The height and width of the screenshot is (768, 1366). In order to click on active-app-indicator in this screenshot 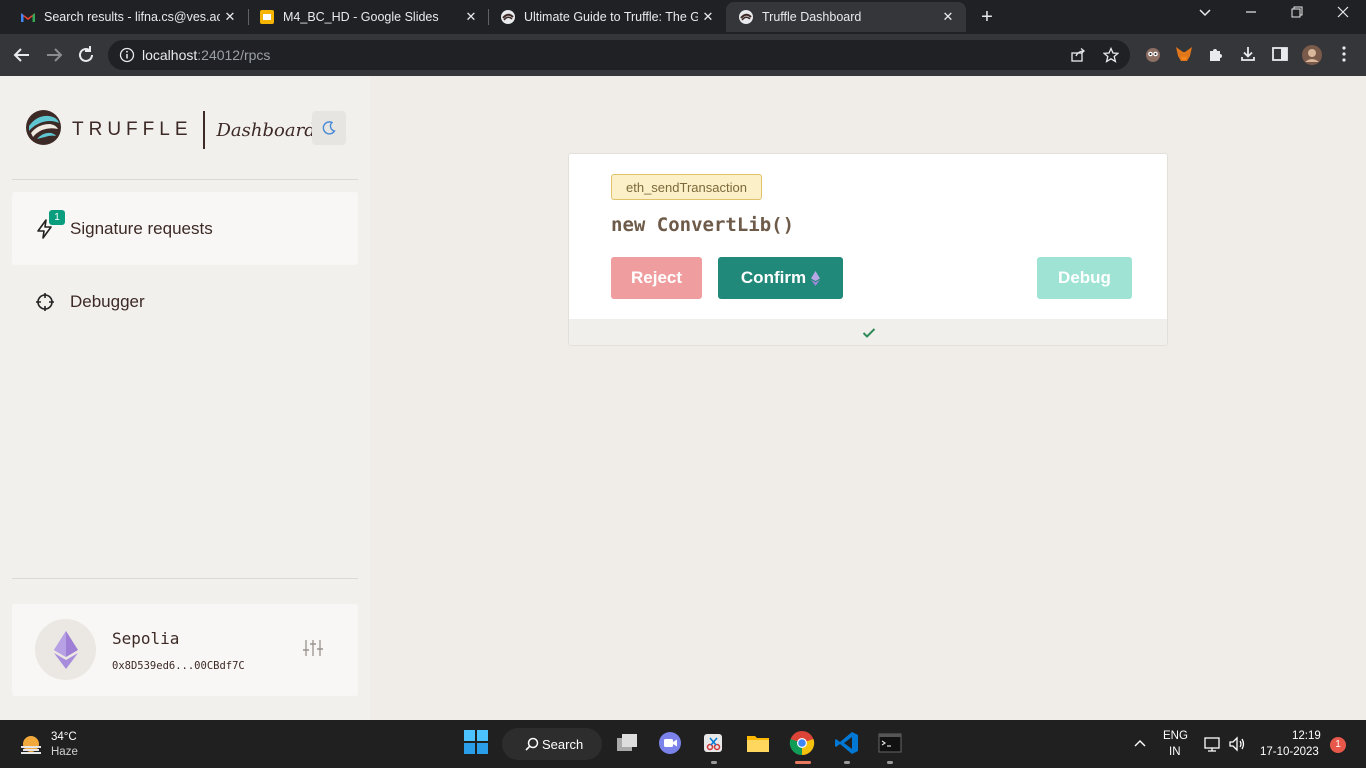, I will do `click(803, 762)`.